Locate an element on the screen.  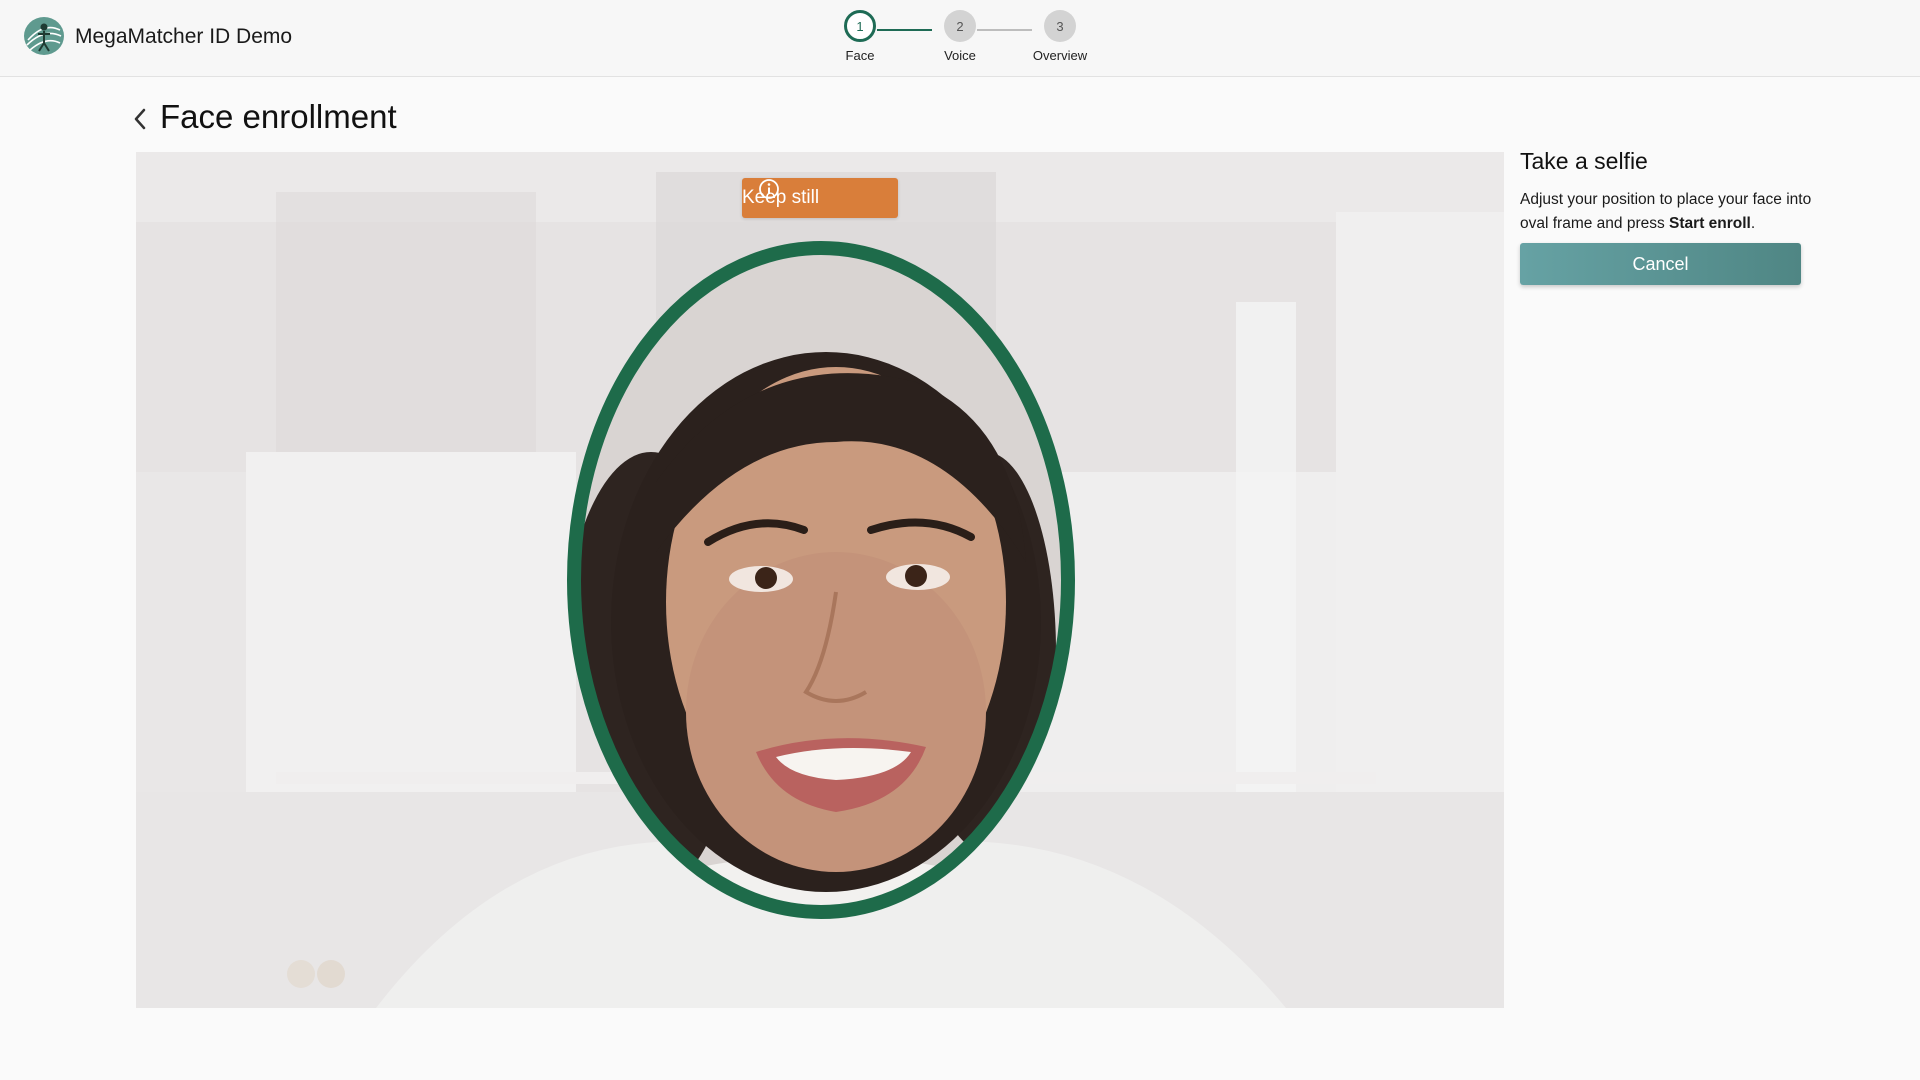
progress-stepper: 1 Face 2 Voice 3 Overview is located at coordinates (960, 40).